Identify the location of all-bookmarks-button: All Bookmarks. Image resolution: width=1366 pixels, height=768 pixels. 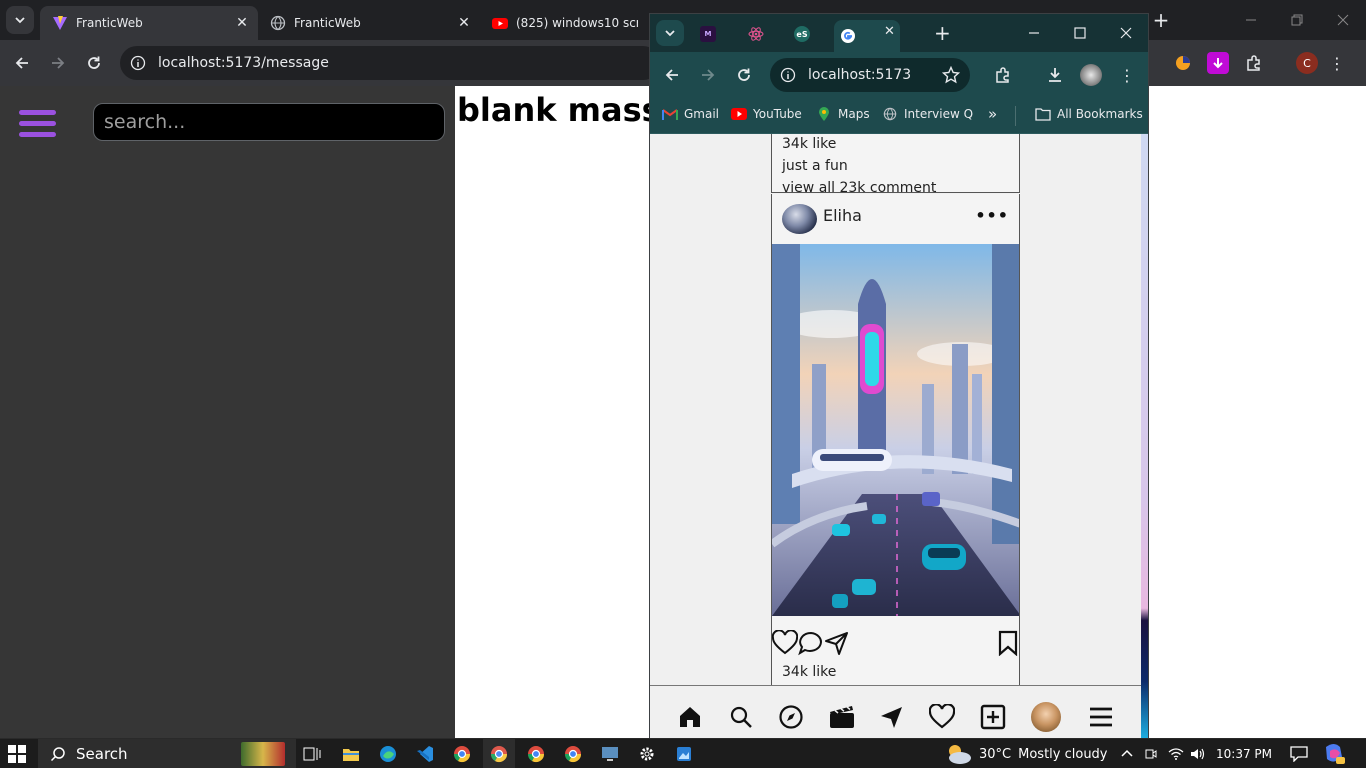
(1089, 114).